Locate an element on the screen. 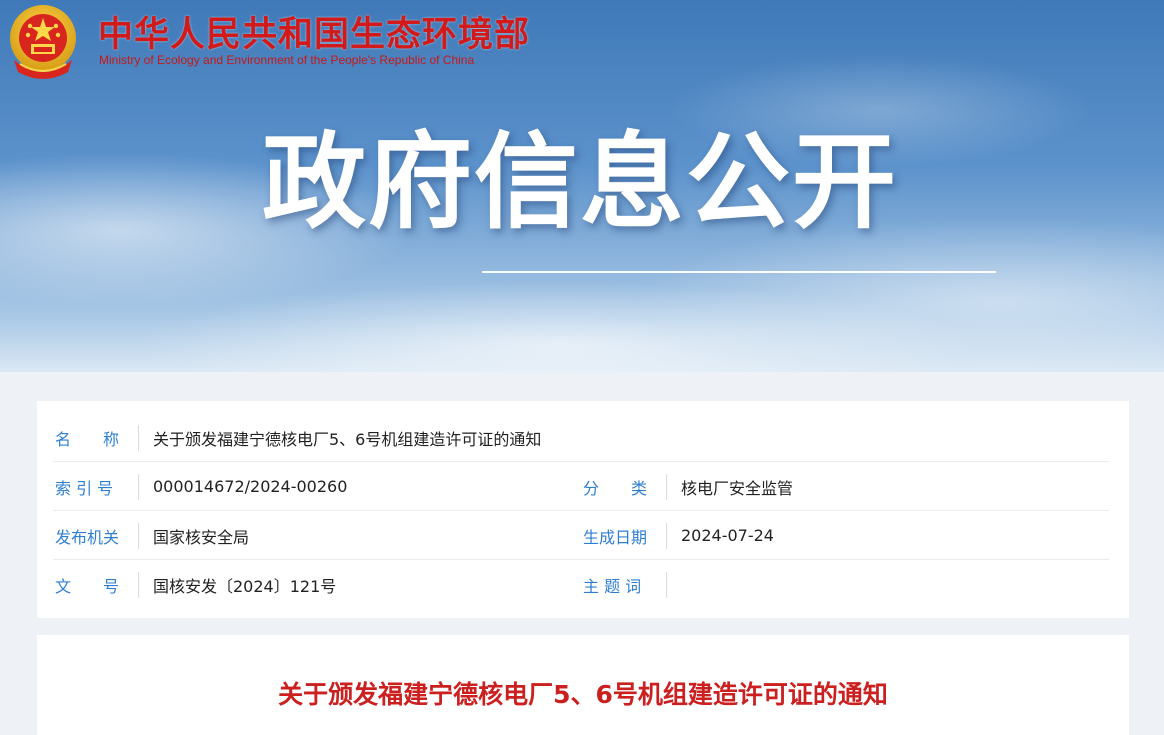 This screenshot has width=1164, height=735. metadata-row-publisher: 发布机关 国家核安全局 生成日期 2024-07-24 is located at coordinates (581, 535).